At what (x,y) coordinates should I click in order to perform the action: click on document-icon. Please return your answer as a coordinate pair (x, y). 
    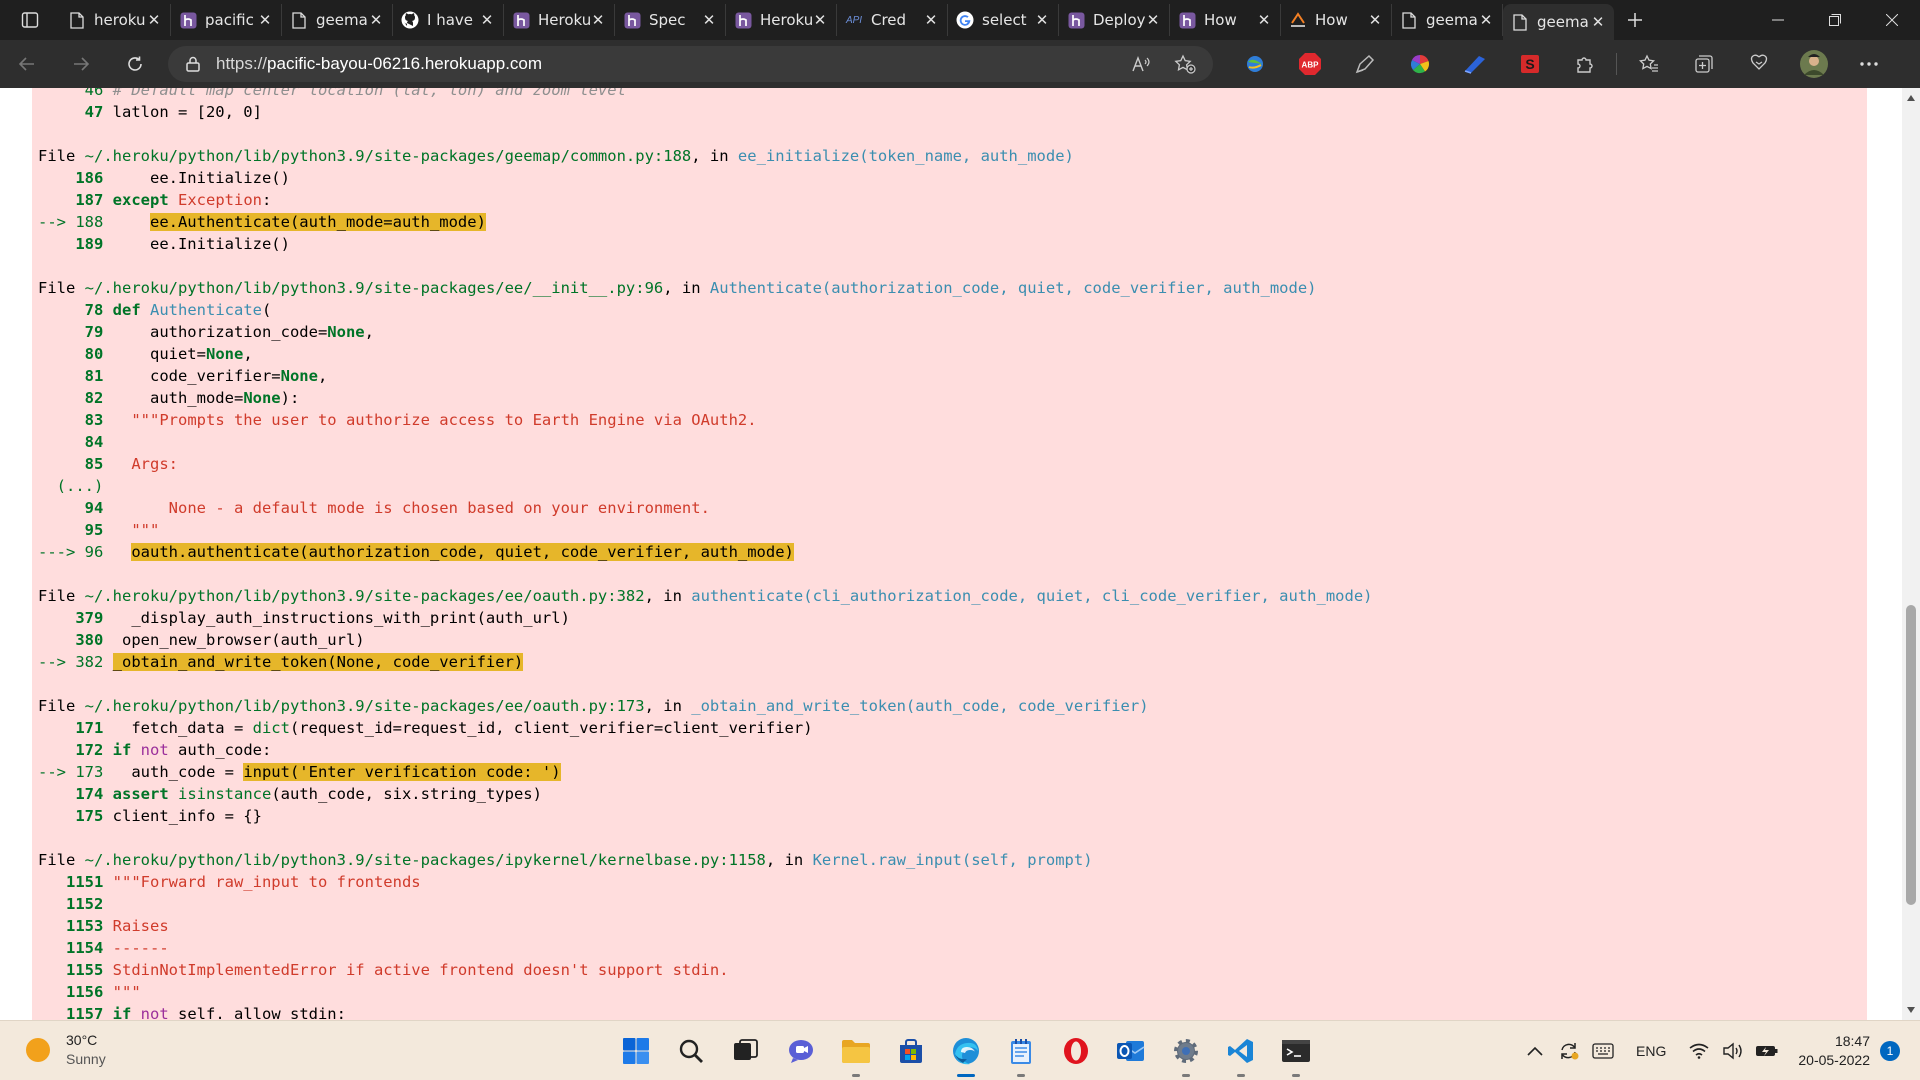
    Looking at the image, I should click on (299, 20).